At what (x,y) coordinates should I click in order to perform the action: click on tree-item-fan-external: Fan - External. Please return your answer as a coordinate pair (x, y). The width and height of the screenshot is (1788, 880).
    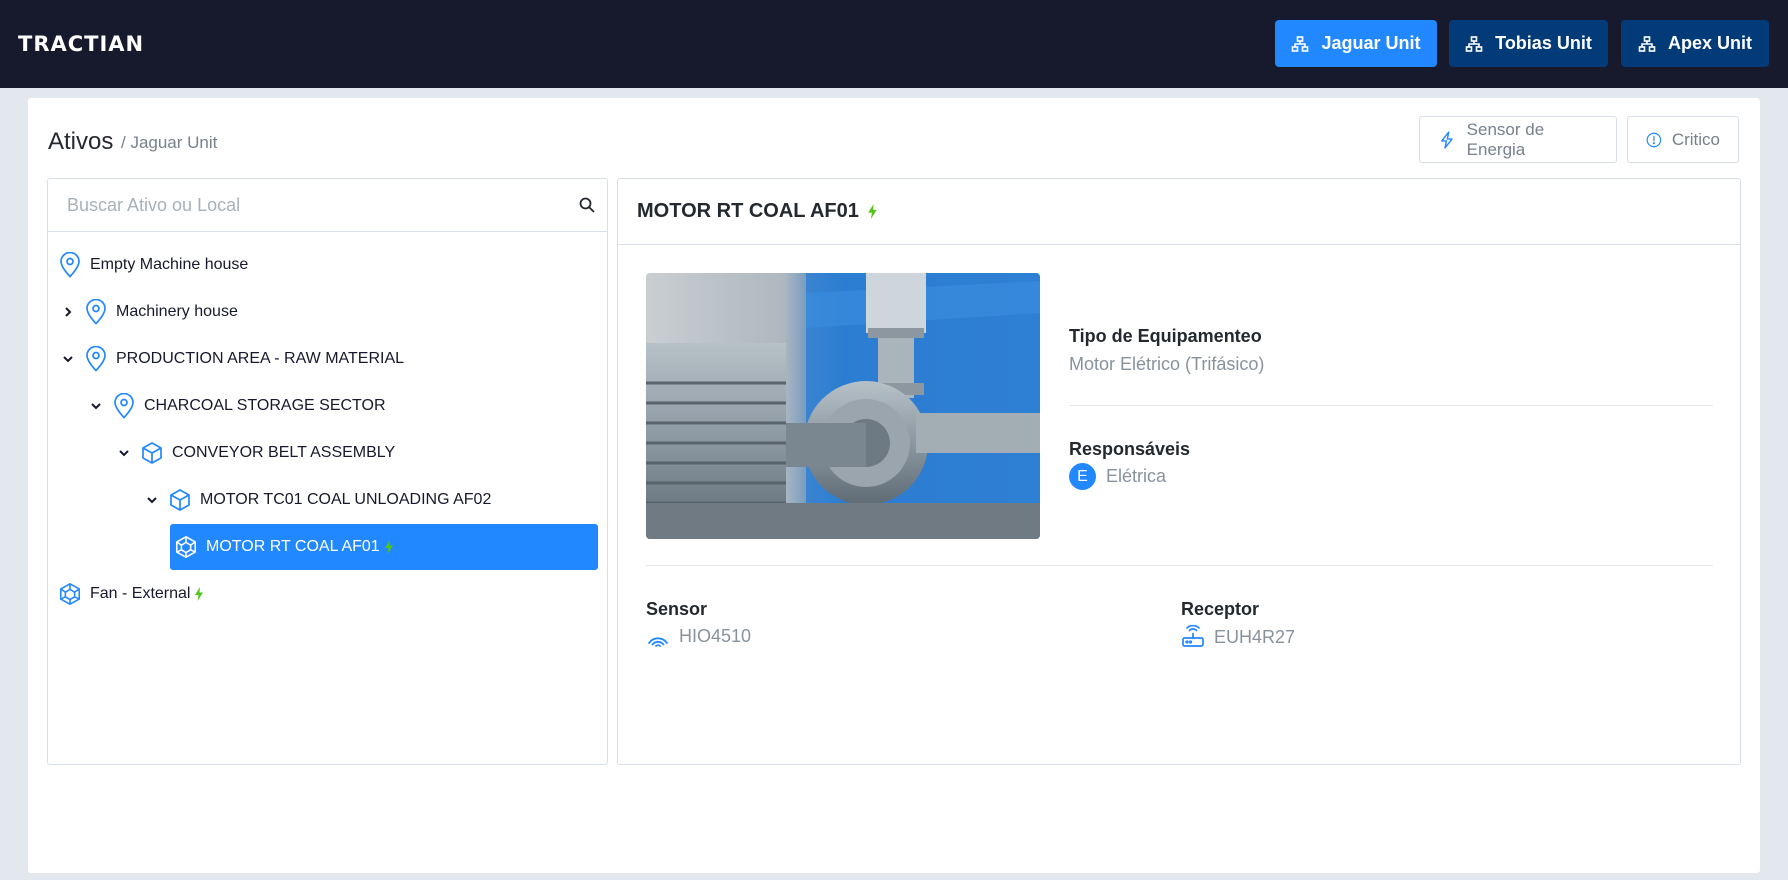
    Looking at the image, I should click on (131, 594).